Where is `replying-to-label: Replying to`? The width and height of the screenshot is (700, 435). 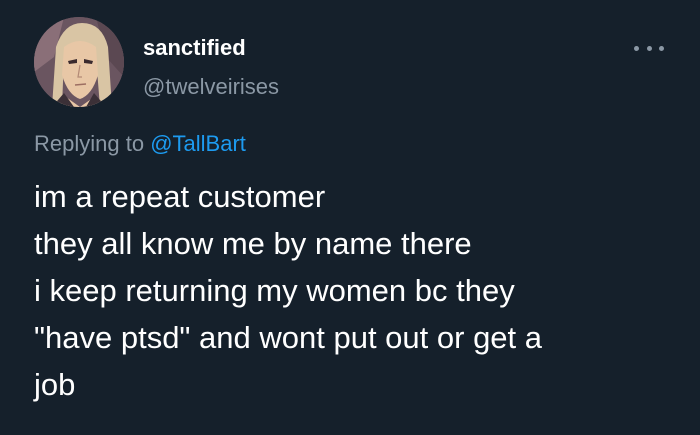 replying-to-label: Replying to is located at coordinates (92, 143).